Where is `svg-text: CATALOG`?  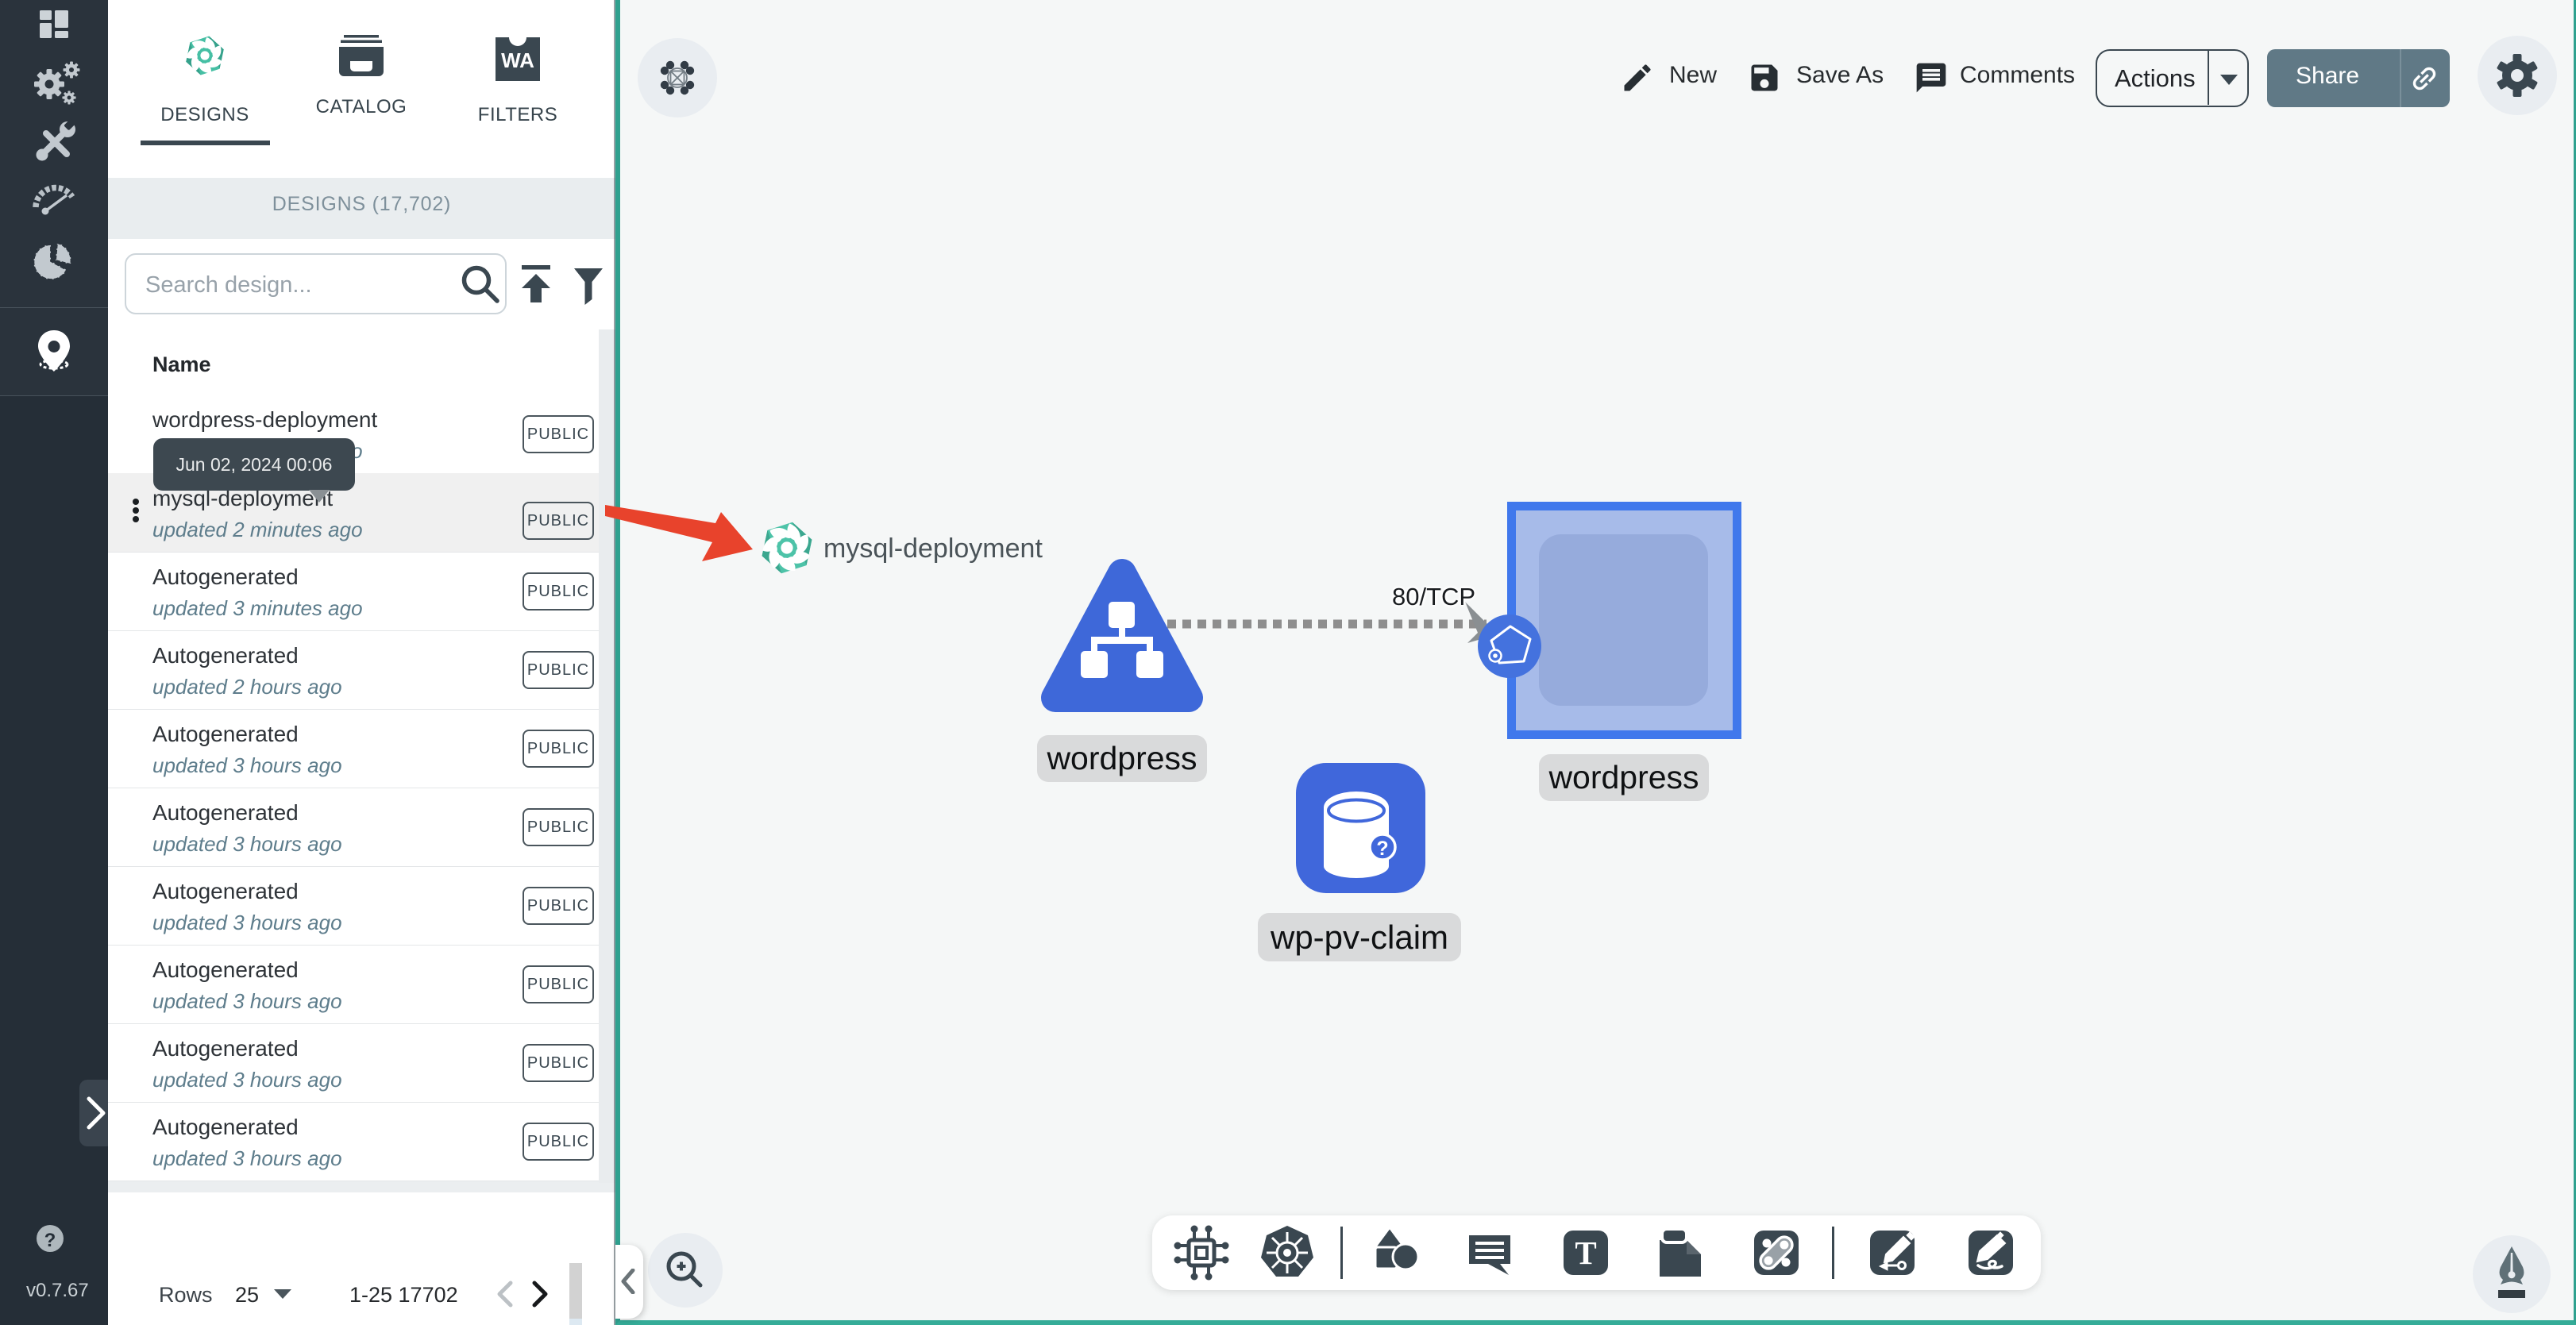
svg-text: CATALOG is located at coordinates (361, 107).